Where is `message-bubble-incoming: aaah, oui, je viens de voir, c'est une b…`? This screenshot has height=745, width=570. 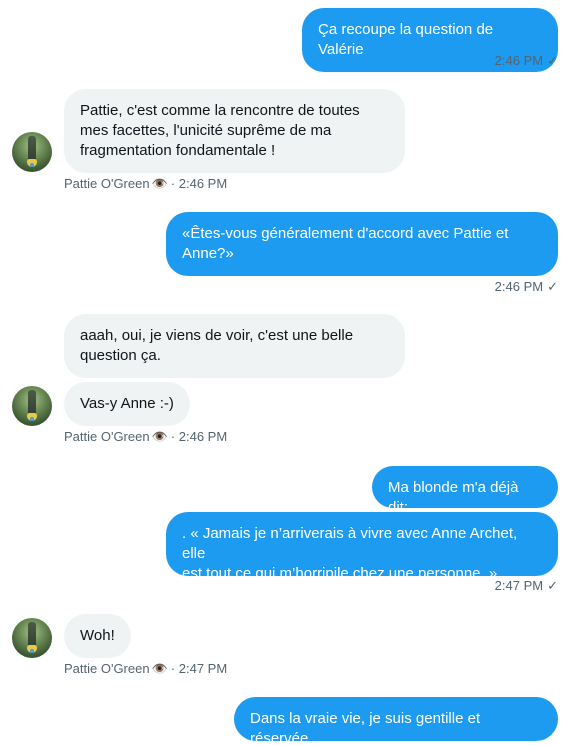 message-bubble-incoming: aaah, oui, je viens de voir, c'est une b… is located at coordinates (234, 346).